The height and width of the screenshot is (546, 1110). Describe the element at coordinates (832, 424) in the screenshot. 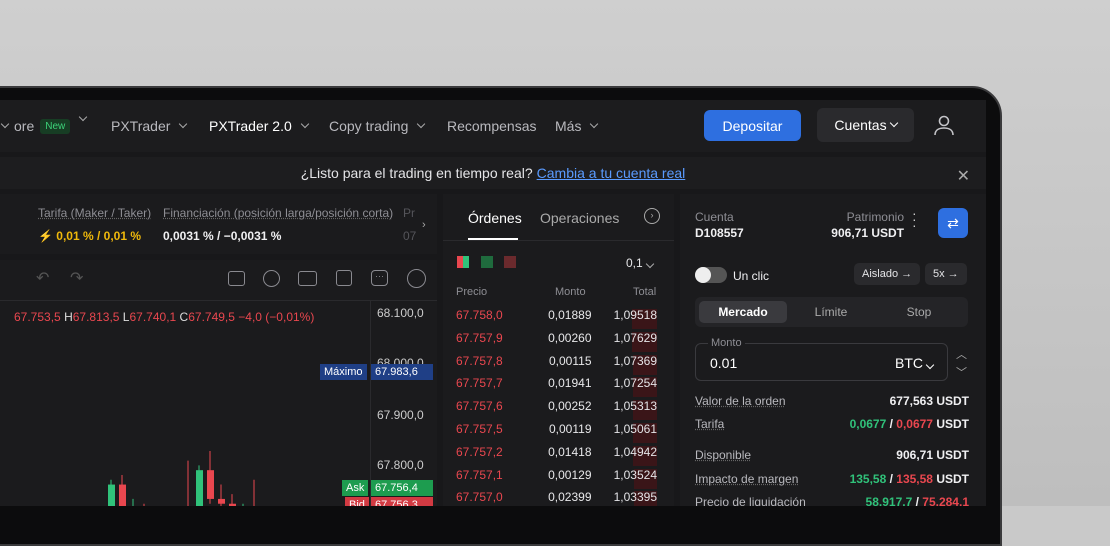

I see `fee-row: Tarifa 0,0677 / 0,0677 USDT` at that location.